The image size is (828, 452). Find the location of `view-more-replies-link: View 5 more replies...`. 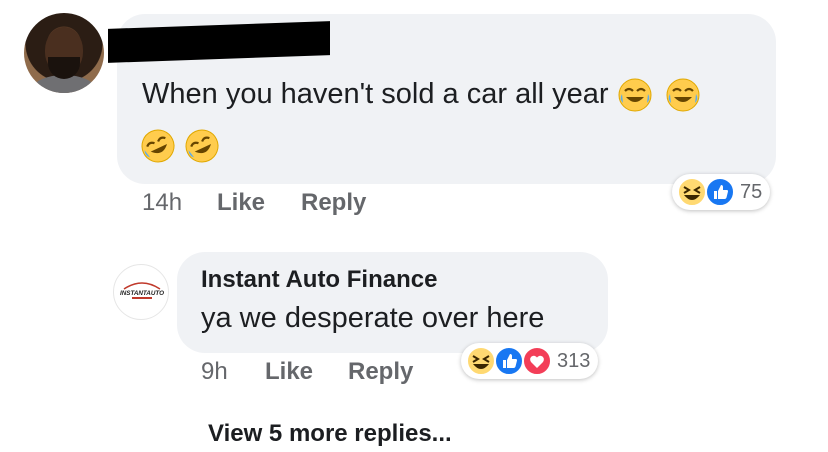

view-more-replies-link: View 5 more replies... is located at coordinates (330, 434).